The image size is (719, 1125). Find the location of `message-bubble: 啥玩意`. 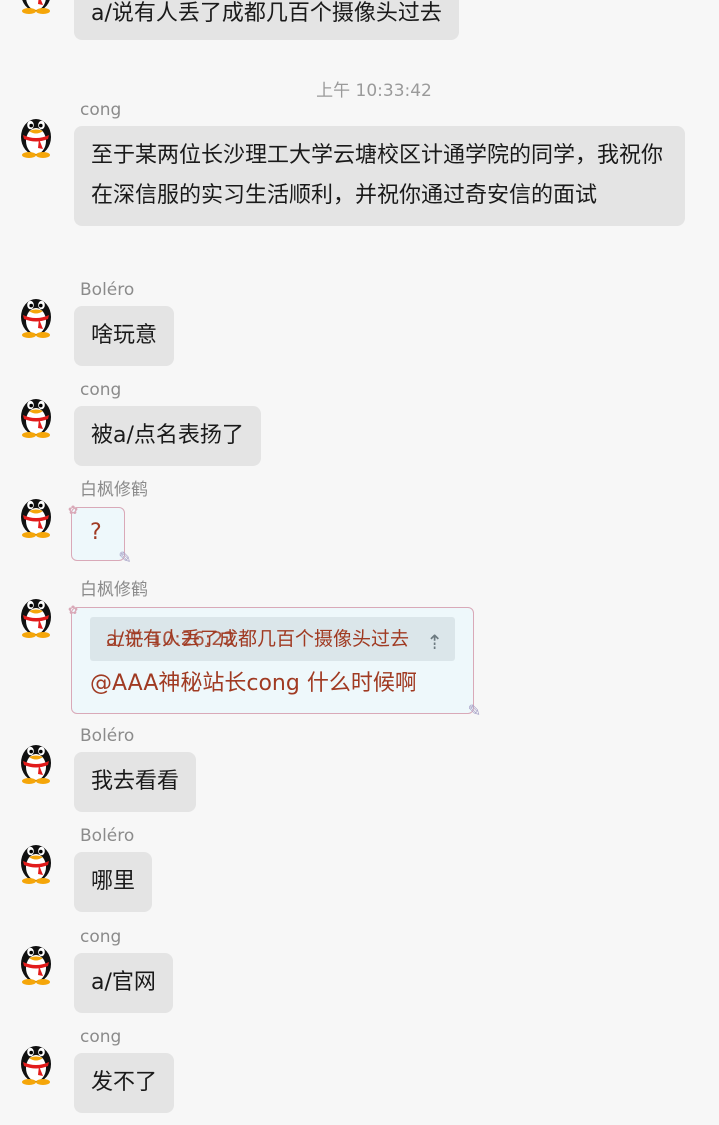

message-bubble: 啥玩意 is located at coordinates (124, 336).